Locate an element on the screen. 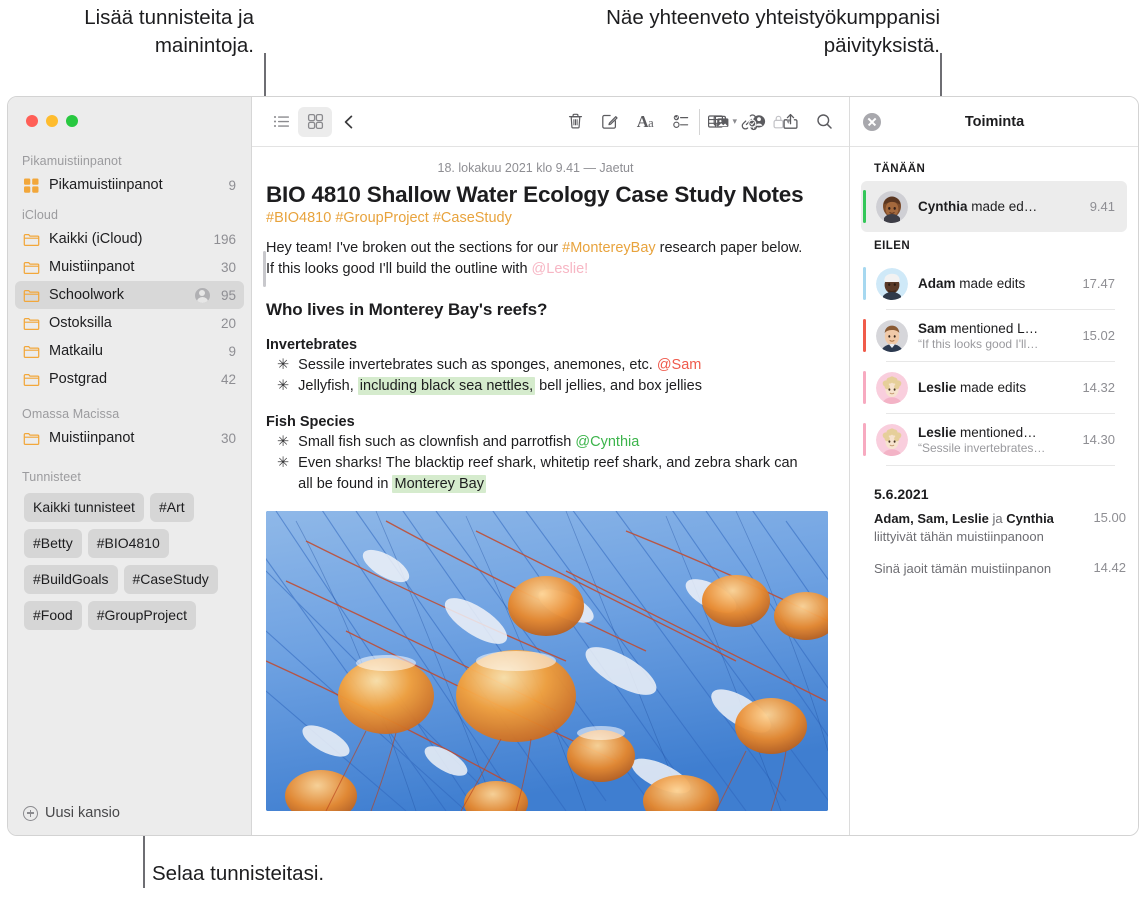 This screenshot has height=904, width=1146. tag-chip-bio4810: #BIO4810 is located at coordinates (128, 543).